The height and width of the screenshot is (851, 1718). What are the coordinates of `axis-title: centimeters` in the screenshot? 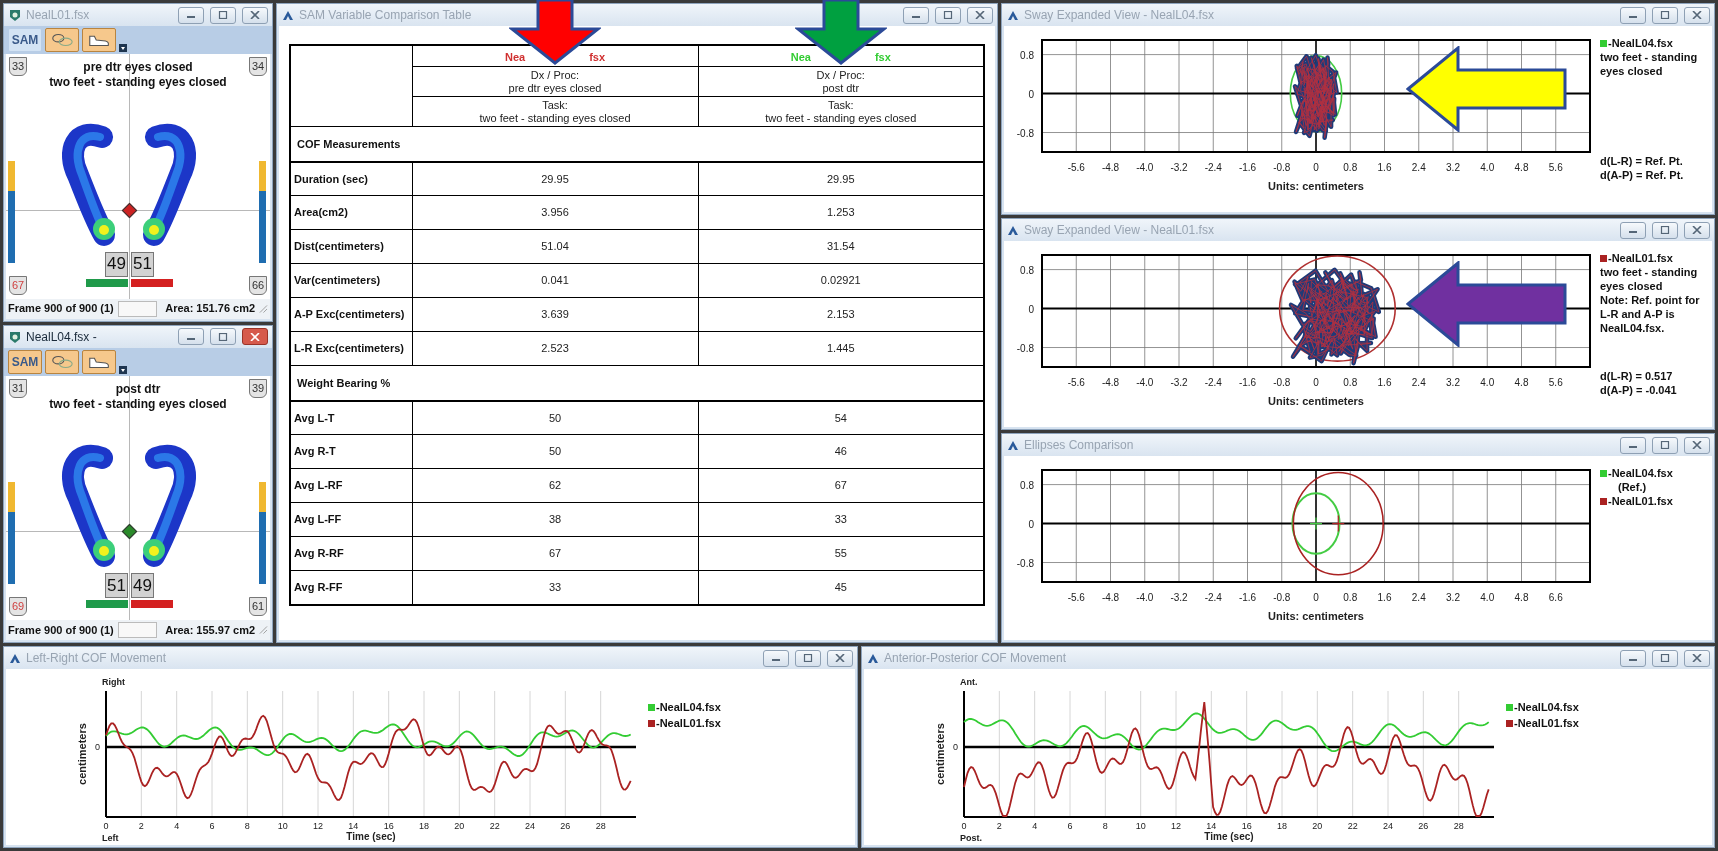 It's located at (82, 754).